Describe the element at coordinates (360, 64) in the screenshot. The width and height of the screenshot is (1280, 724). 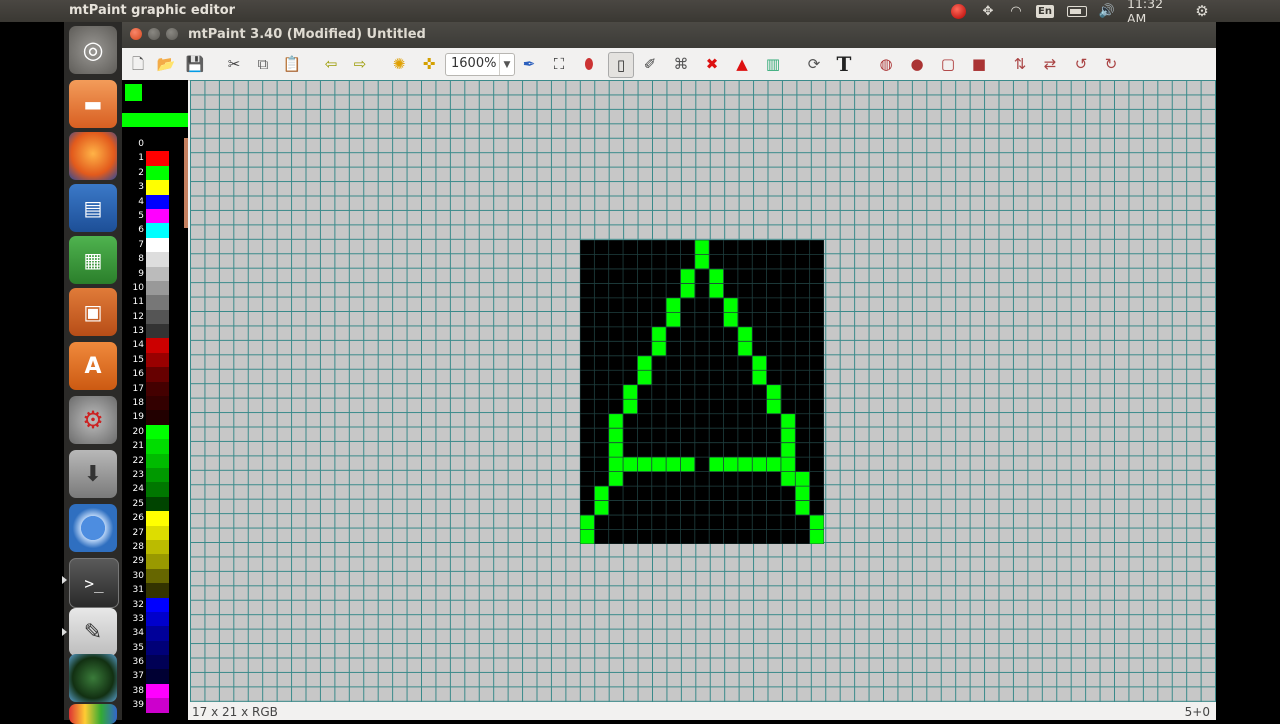
I see `redo-icon: ⇨` at that location.